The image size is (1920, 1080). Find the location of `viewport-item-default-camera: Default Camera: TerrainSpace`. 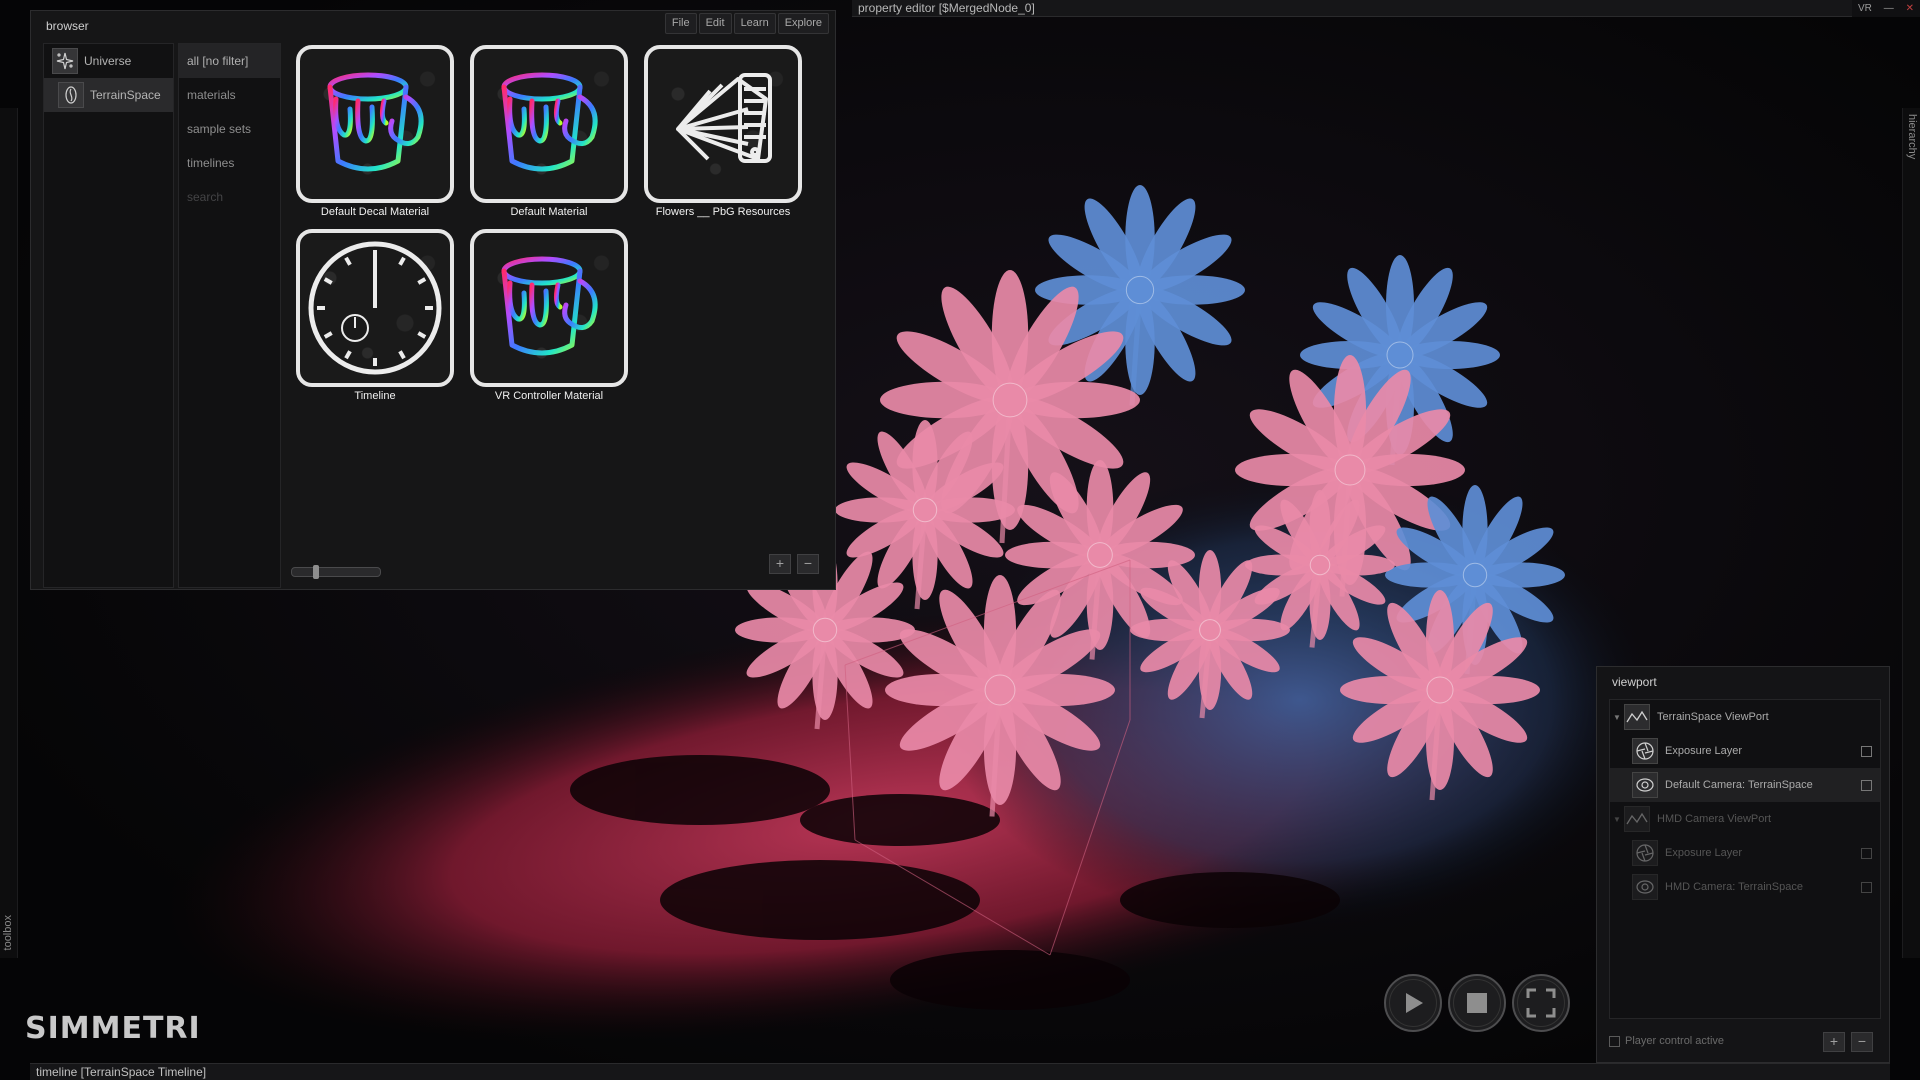

viewport-item-default-camera: Default Camera: TerrainSpace is located at coordinates (1745, 785).